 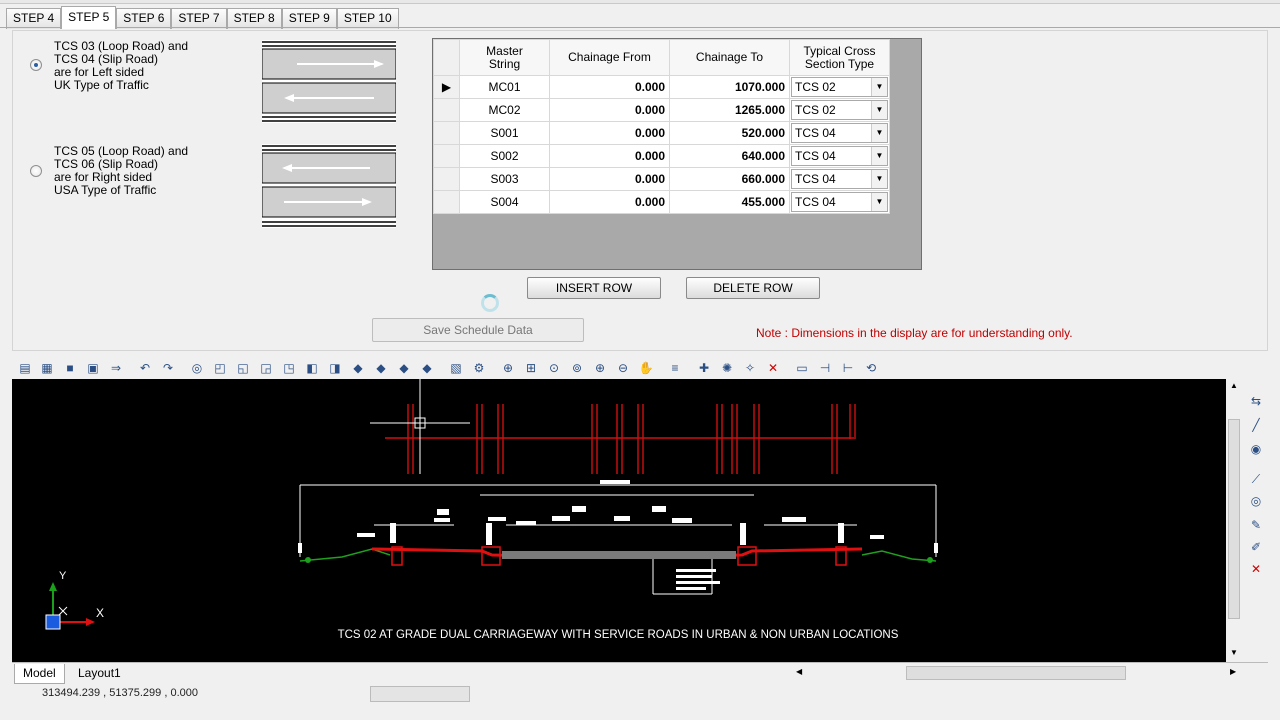 What do you see at coordinates (446, 87) in the screenshot?
I see `row-selector: ▶` at bounding box center [446, 87].